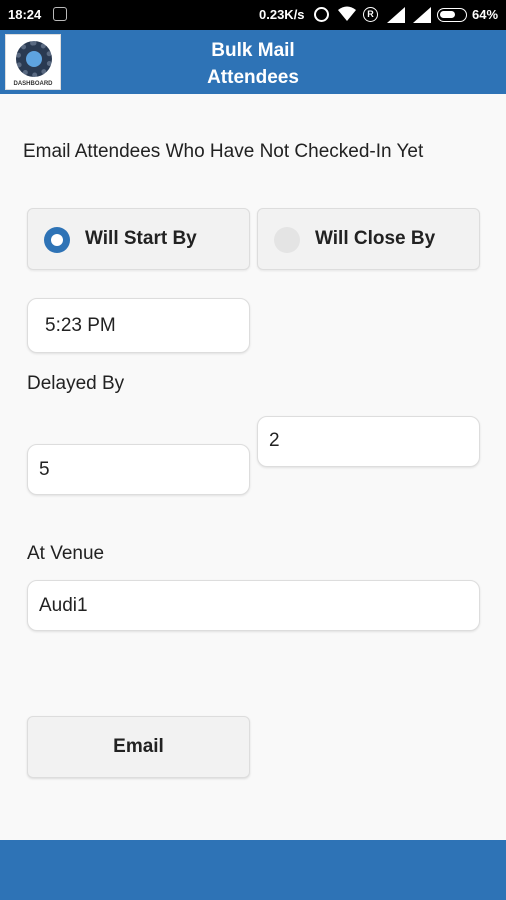 The image size is (506, 900). Describe the element at coordinates (368, 441) in the screenshot. I see `delay-input-2: 2` at that location.